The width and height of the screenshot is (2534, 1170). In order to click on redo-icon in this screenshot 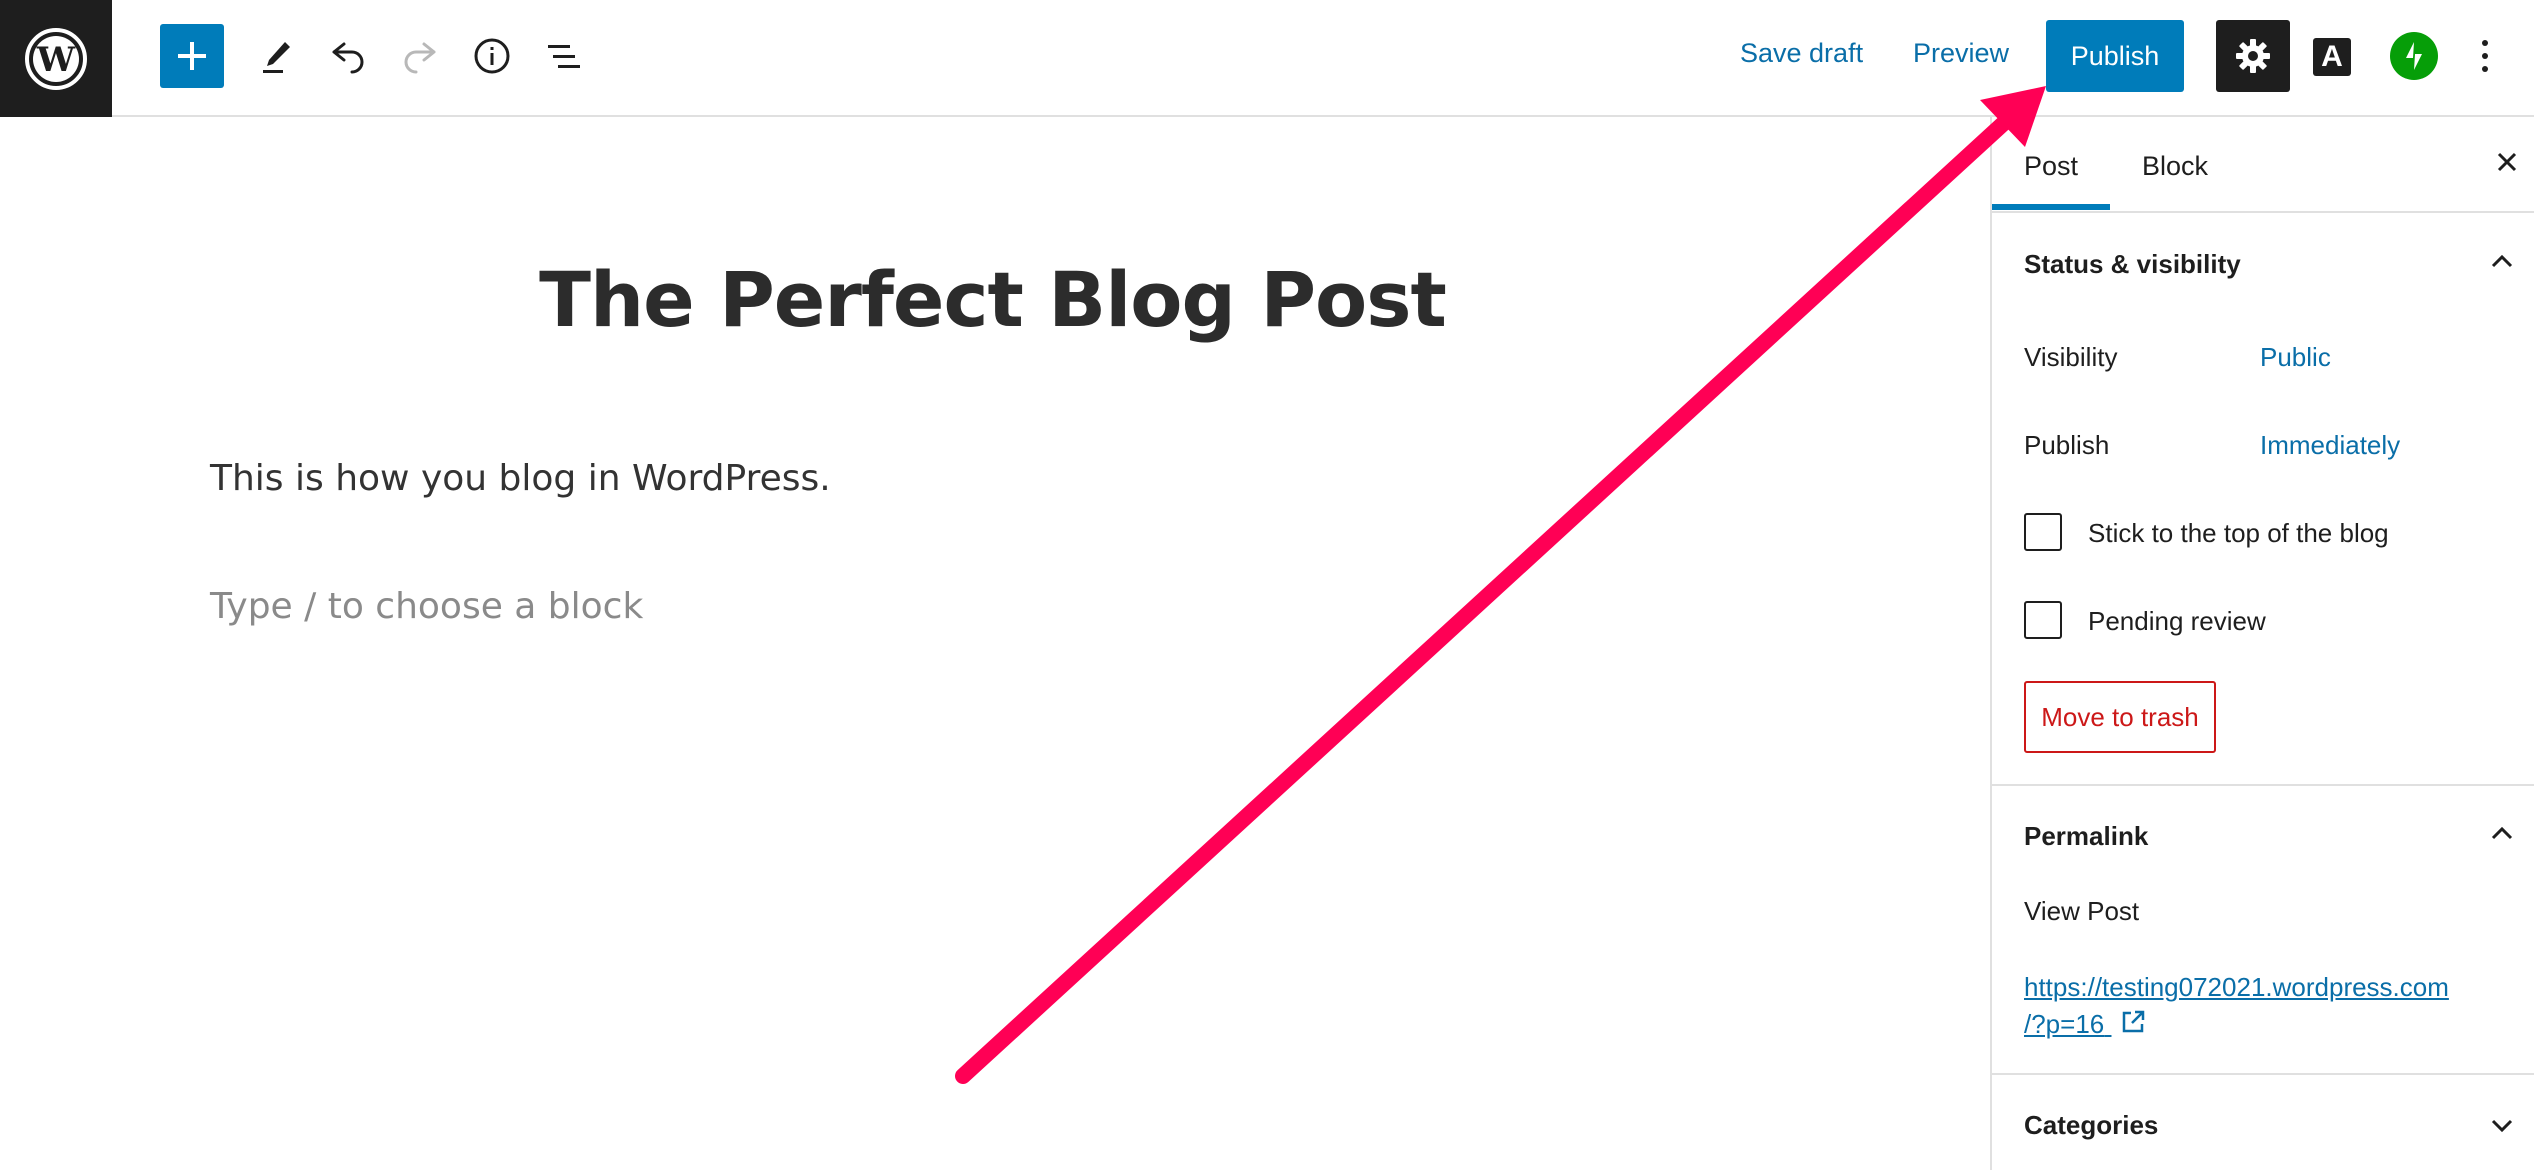, I will do `click(420, 58)`.